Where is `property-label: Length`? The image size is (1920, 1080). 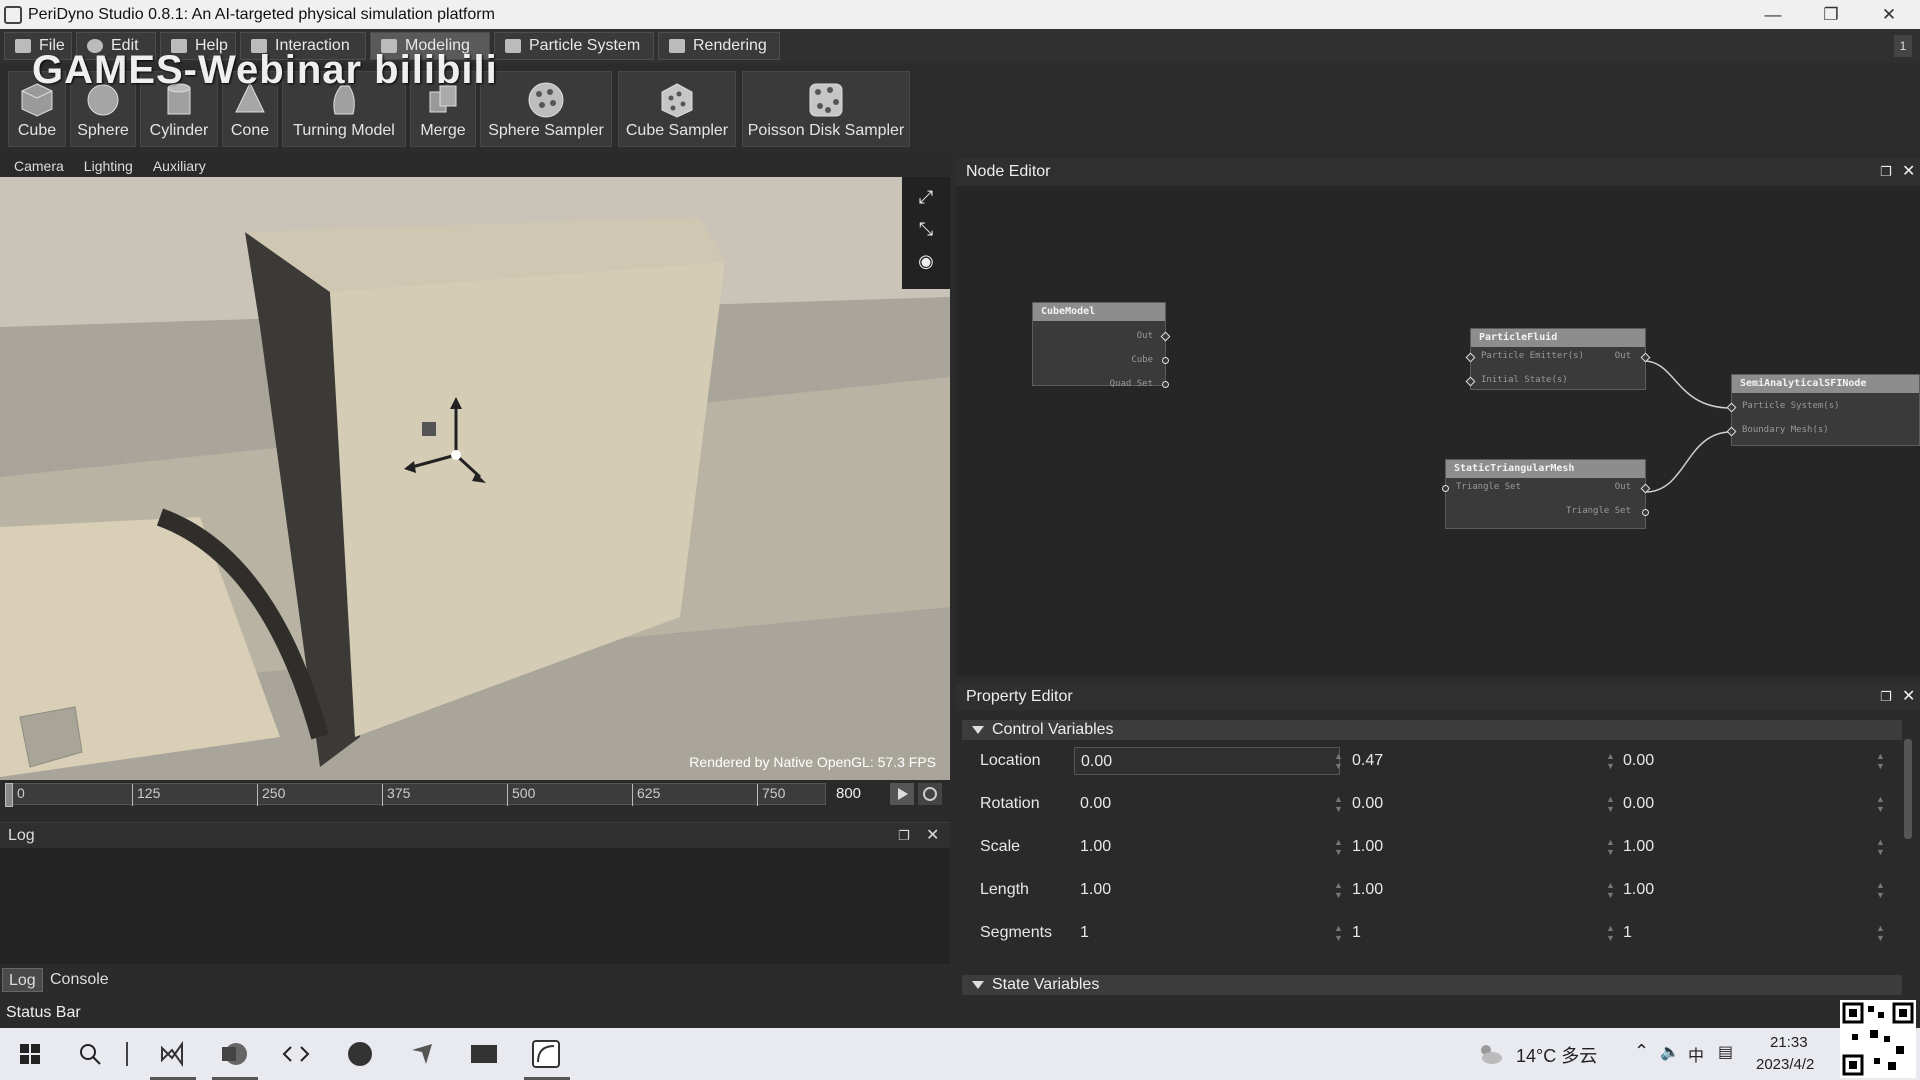 property-label: Length is located at coordinates (1004, 889).